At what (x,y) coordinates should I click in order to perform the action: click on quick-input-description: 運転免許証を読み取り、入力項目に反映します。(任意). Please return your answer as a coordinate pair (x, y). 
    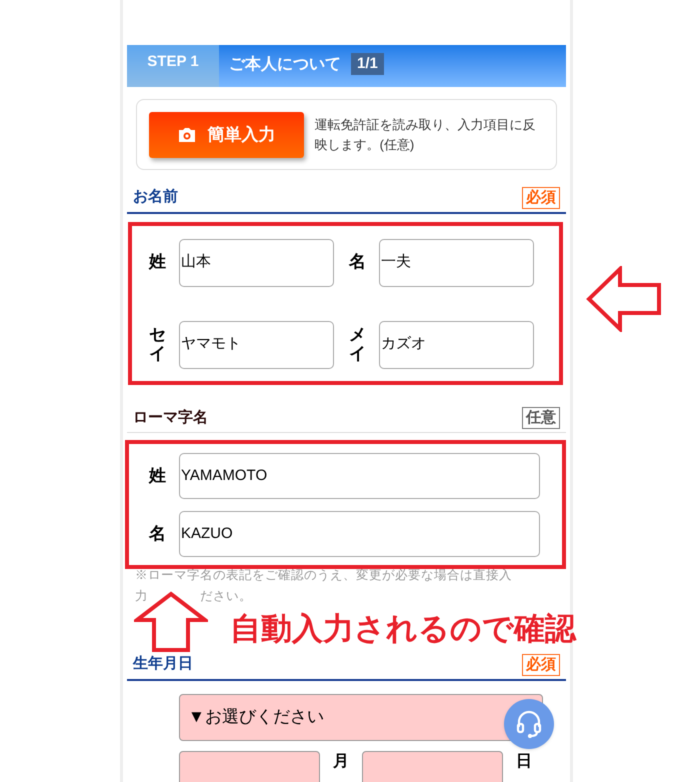
    Looking at the image, I should click on (425, 135).